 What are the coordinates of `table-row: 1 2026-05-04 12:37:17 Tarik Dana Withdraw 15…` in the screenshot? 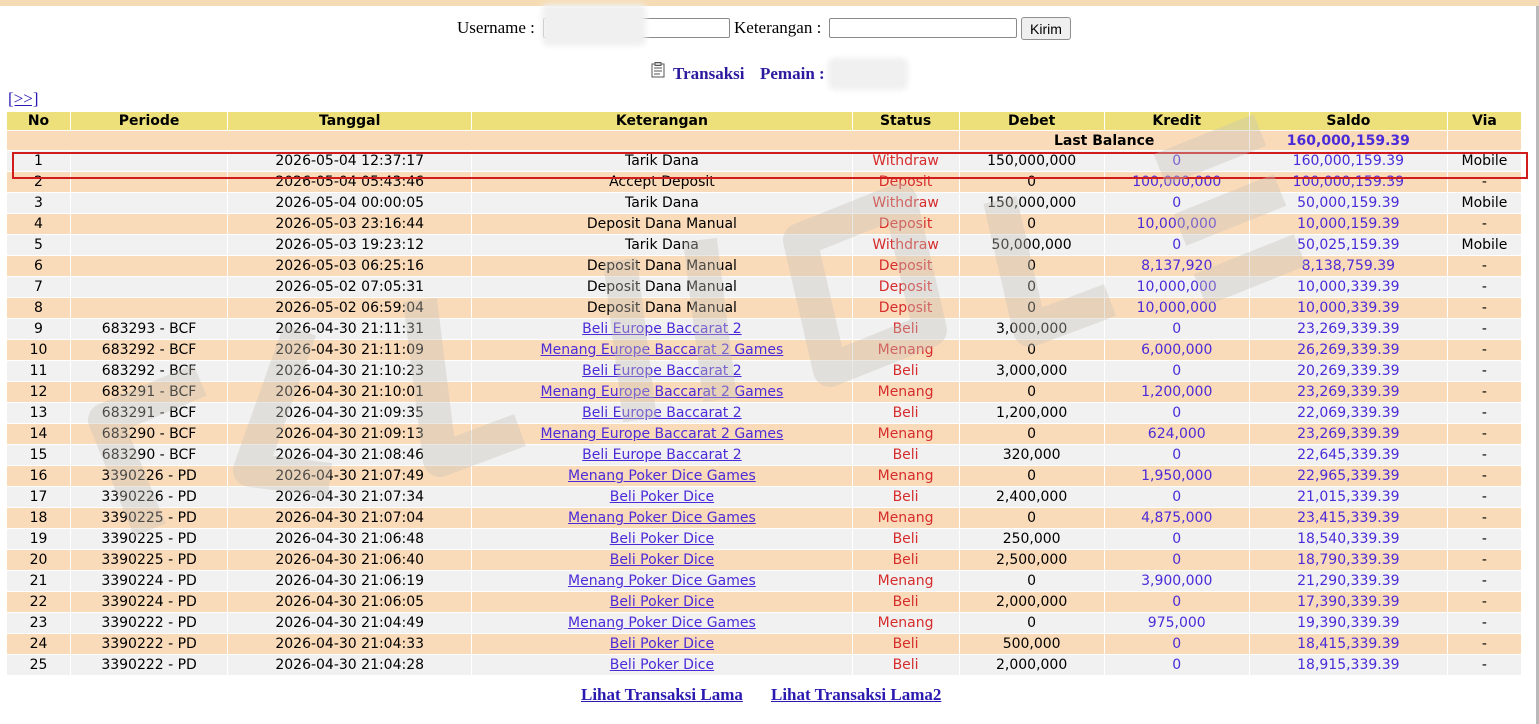 It's located at (764, 161).